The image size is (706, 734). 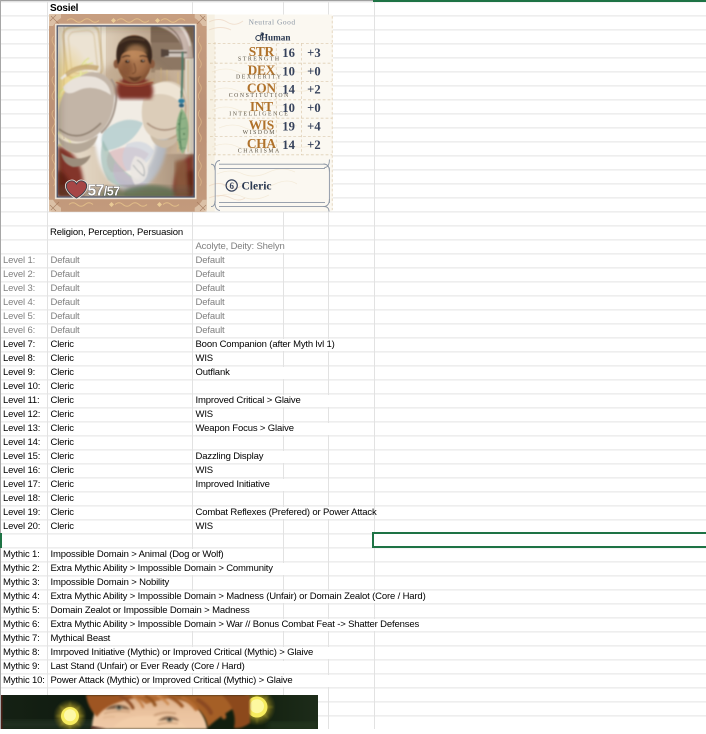 I want to click on svg-text: WISDOM, so click(x=258, y=133).